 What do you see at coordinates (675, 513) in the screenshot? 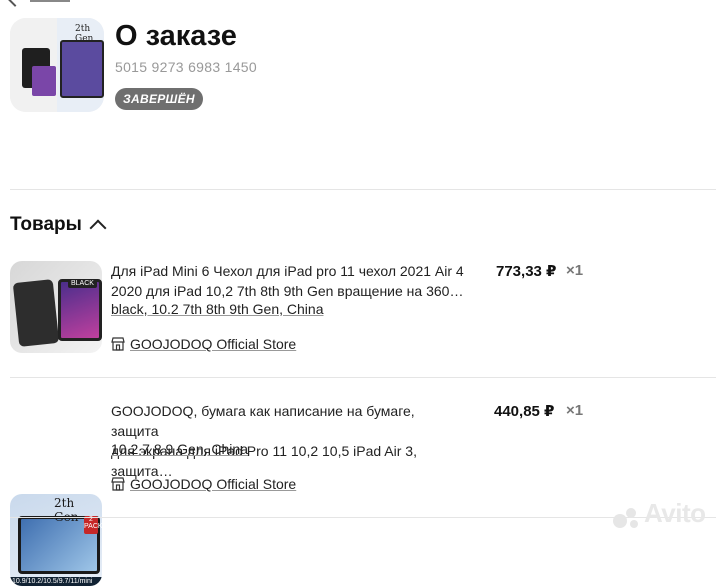
I see `watermark-text: Avito` at bounding box center [675, 513].